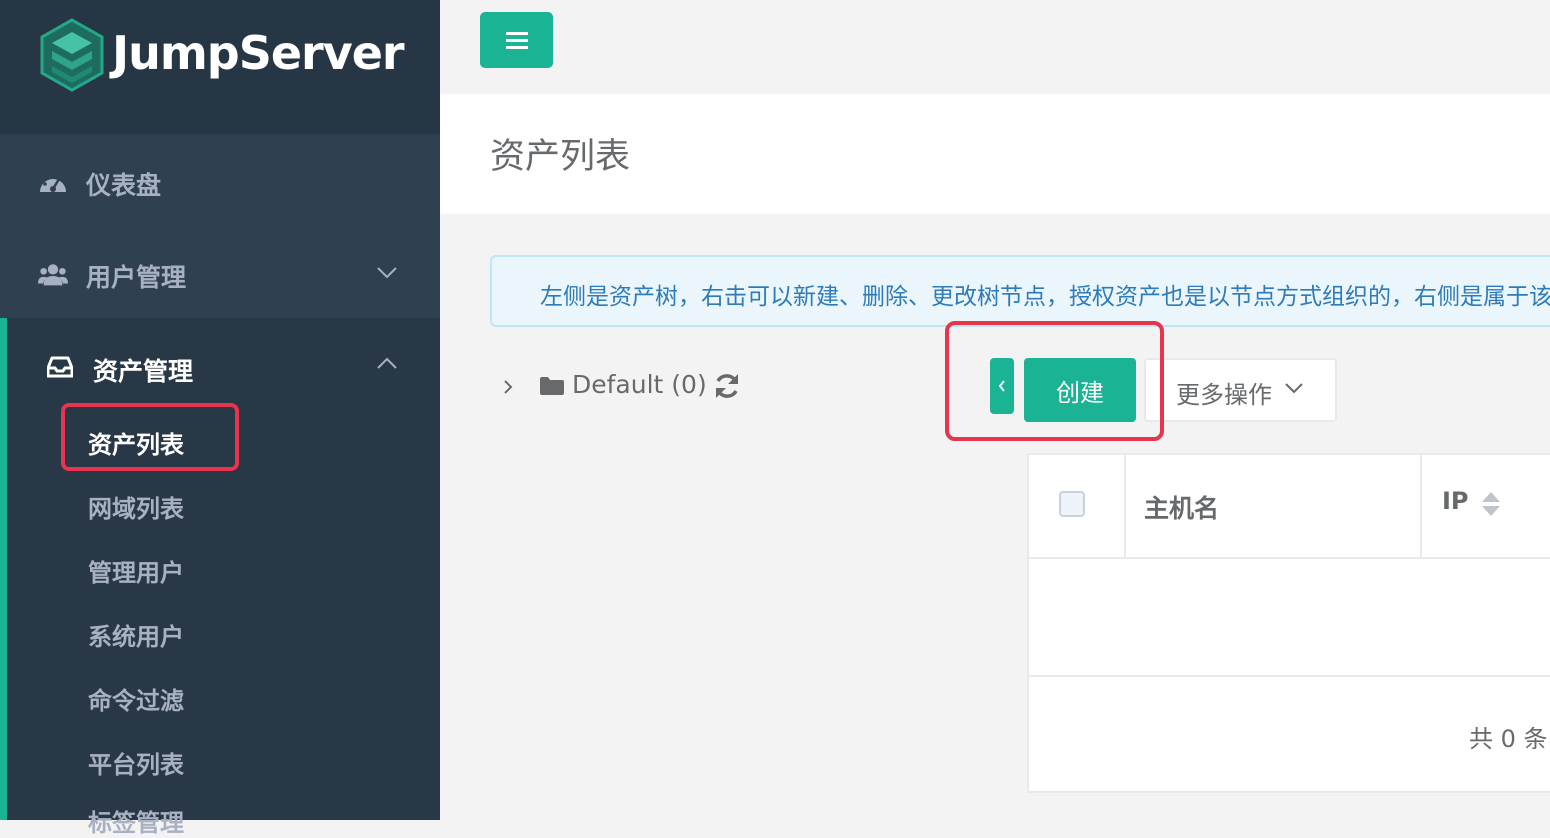 The width and height of the screenshot is (1550, 838). What do you see at coordinates (136, 277) in the screenshot?
I see `sidebar-item-label: 用户管理` at bounding box center [136, 277].